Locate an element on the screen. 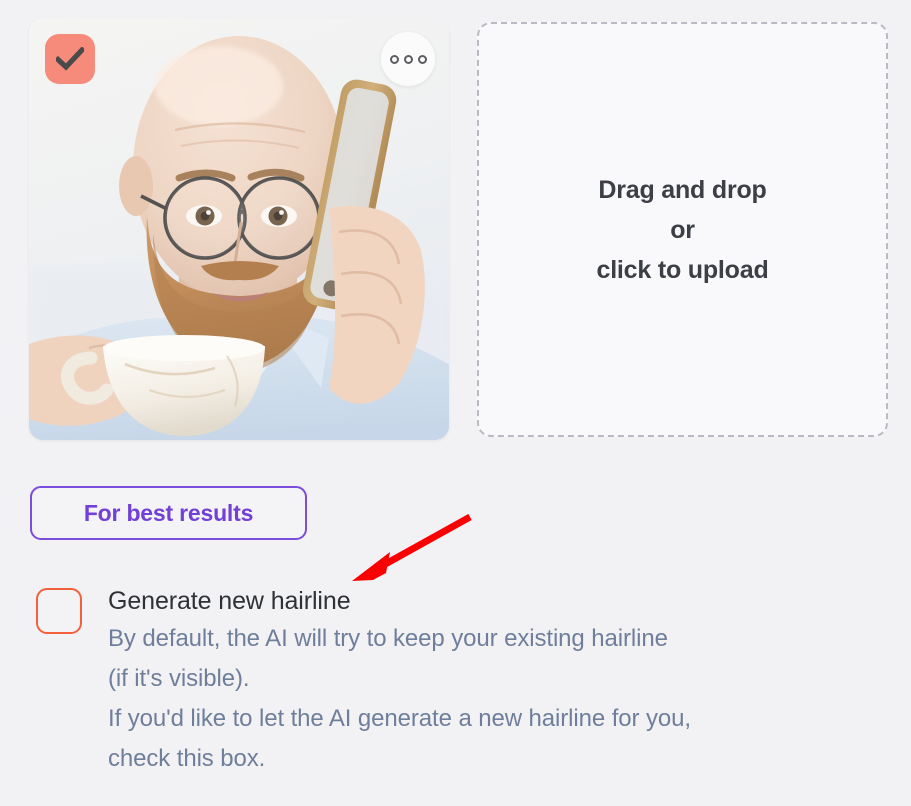 This screenshot has width=911, height=806. photo-more-options-button is located at coordinates (408, 59).